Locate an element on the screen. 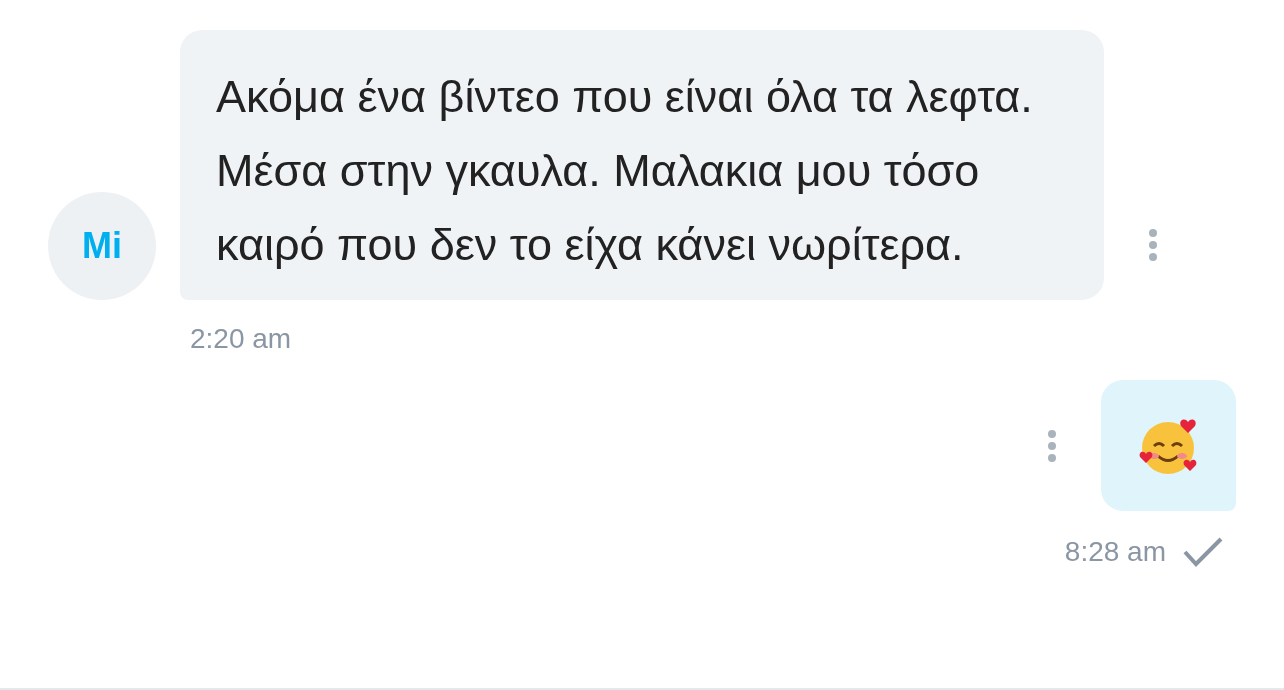  avatar: Mi is located at coordinates (102, 246).